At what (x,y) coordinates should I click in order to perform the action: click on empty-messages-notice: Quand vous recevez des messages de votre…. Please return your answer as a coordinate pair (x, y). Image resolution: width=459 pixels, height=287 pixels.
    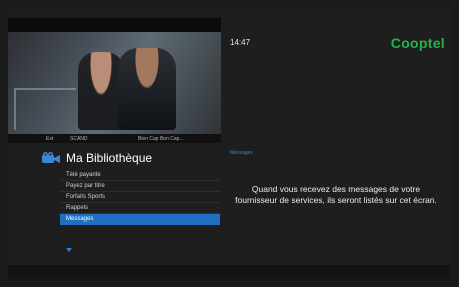
    Looking at the image, I should click on (336, 194).